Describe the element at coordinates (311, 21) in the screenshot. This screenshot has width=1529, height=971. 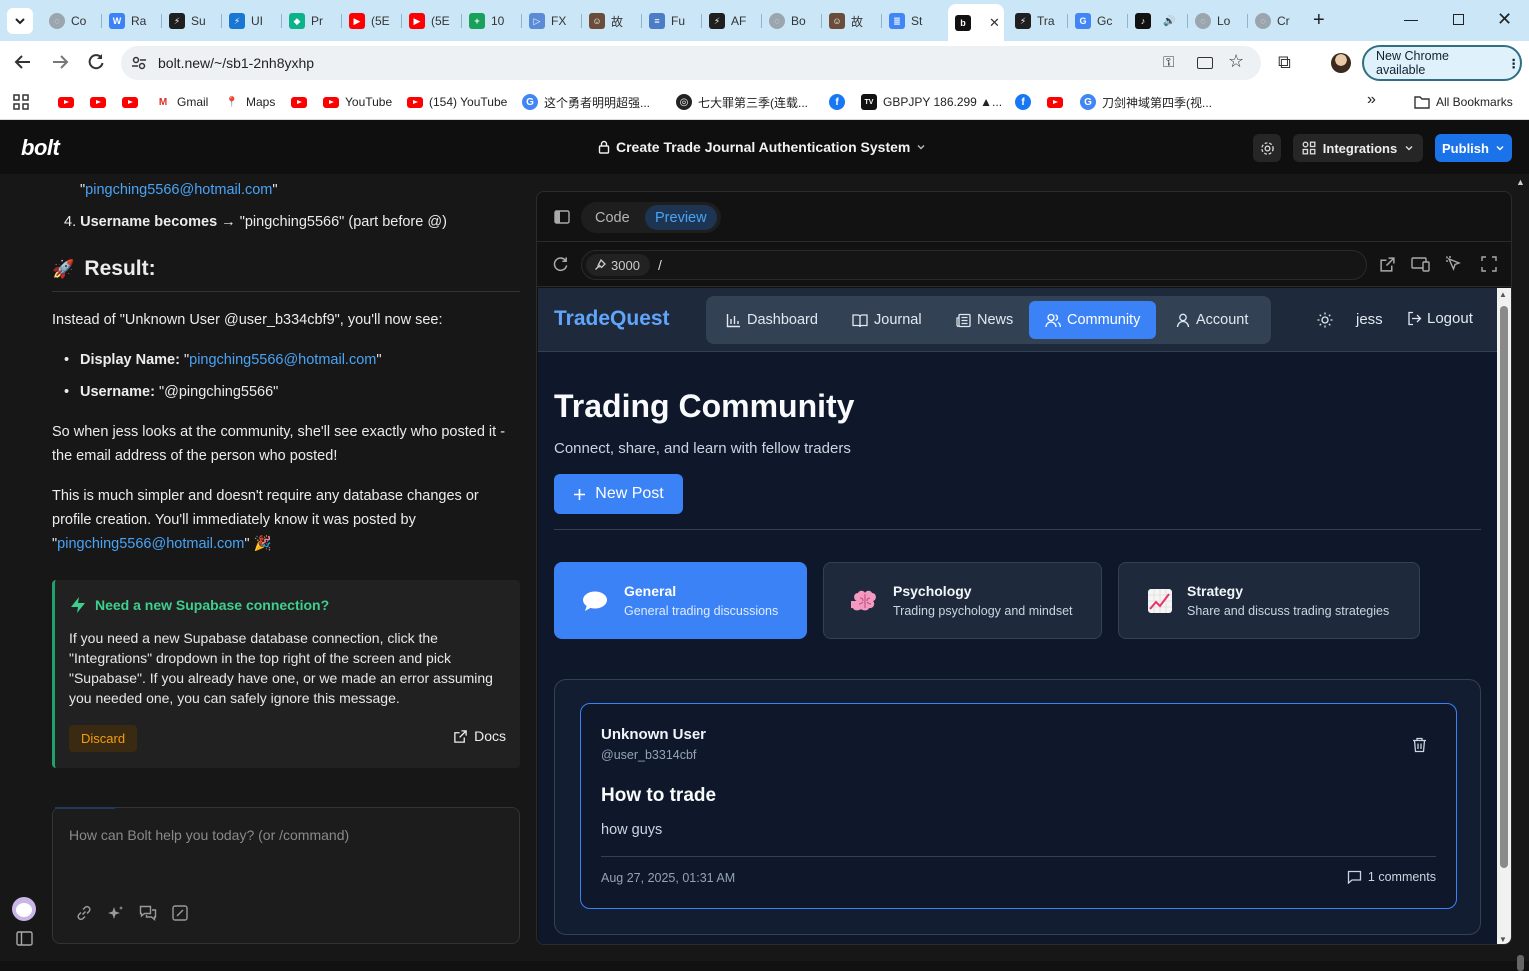
I see `browser-tab: ◆ Pr` at that location.